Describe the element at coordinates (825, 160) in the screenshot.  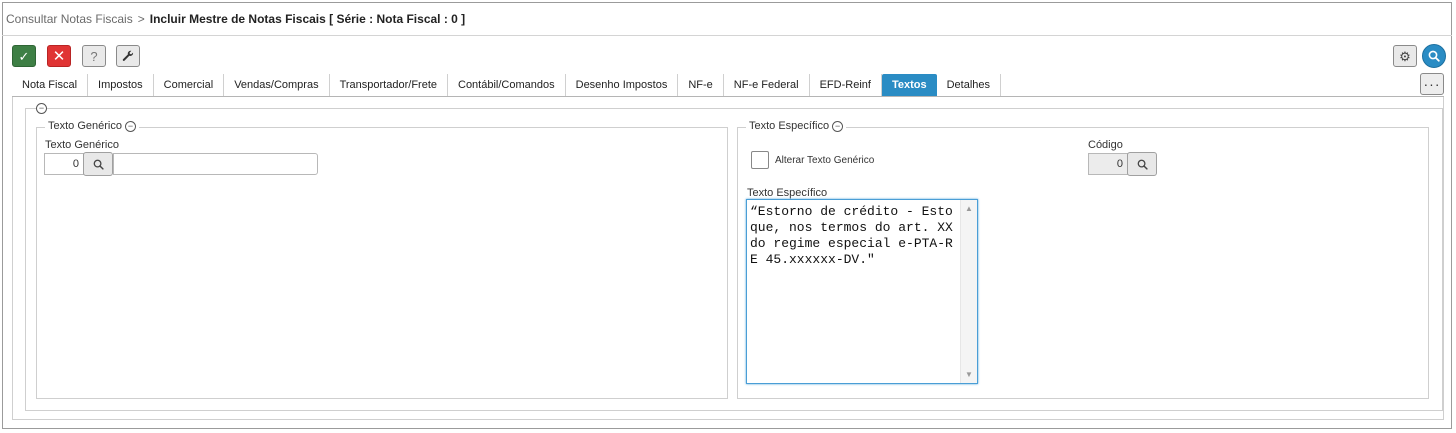
I see `alterar-texto-generico-label: Alterar Texto Genérico` at that location.